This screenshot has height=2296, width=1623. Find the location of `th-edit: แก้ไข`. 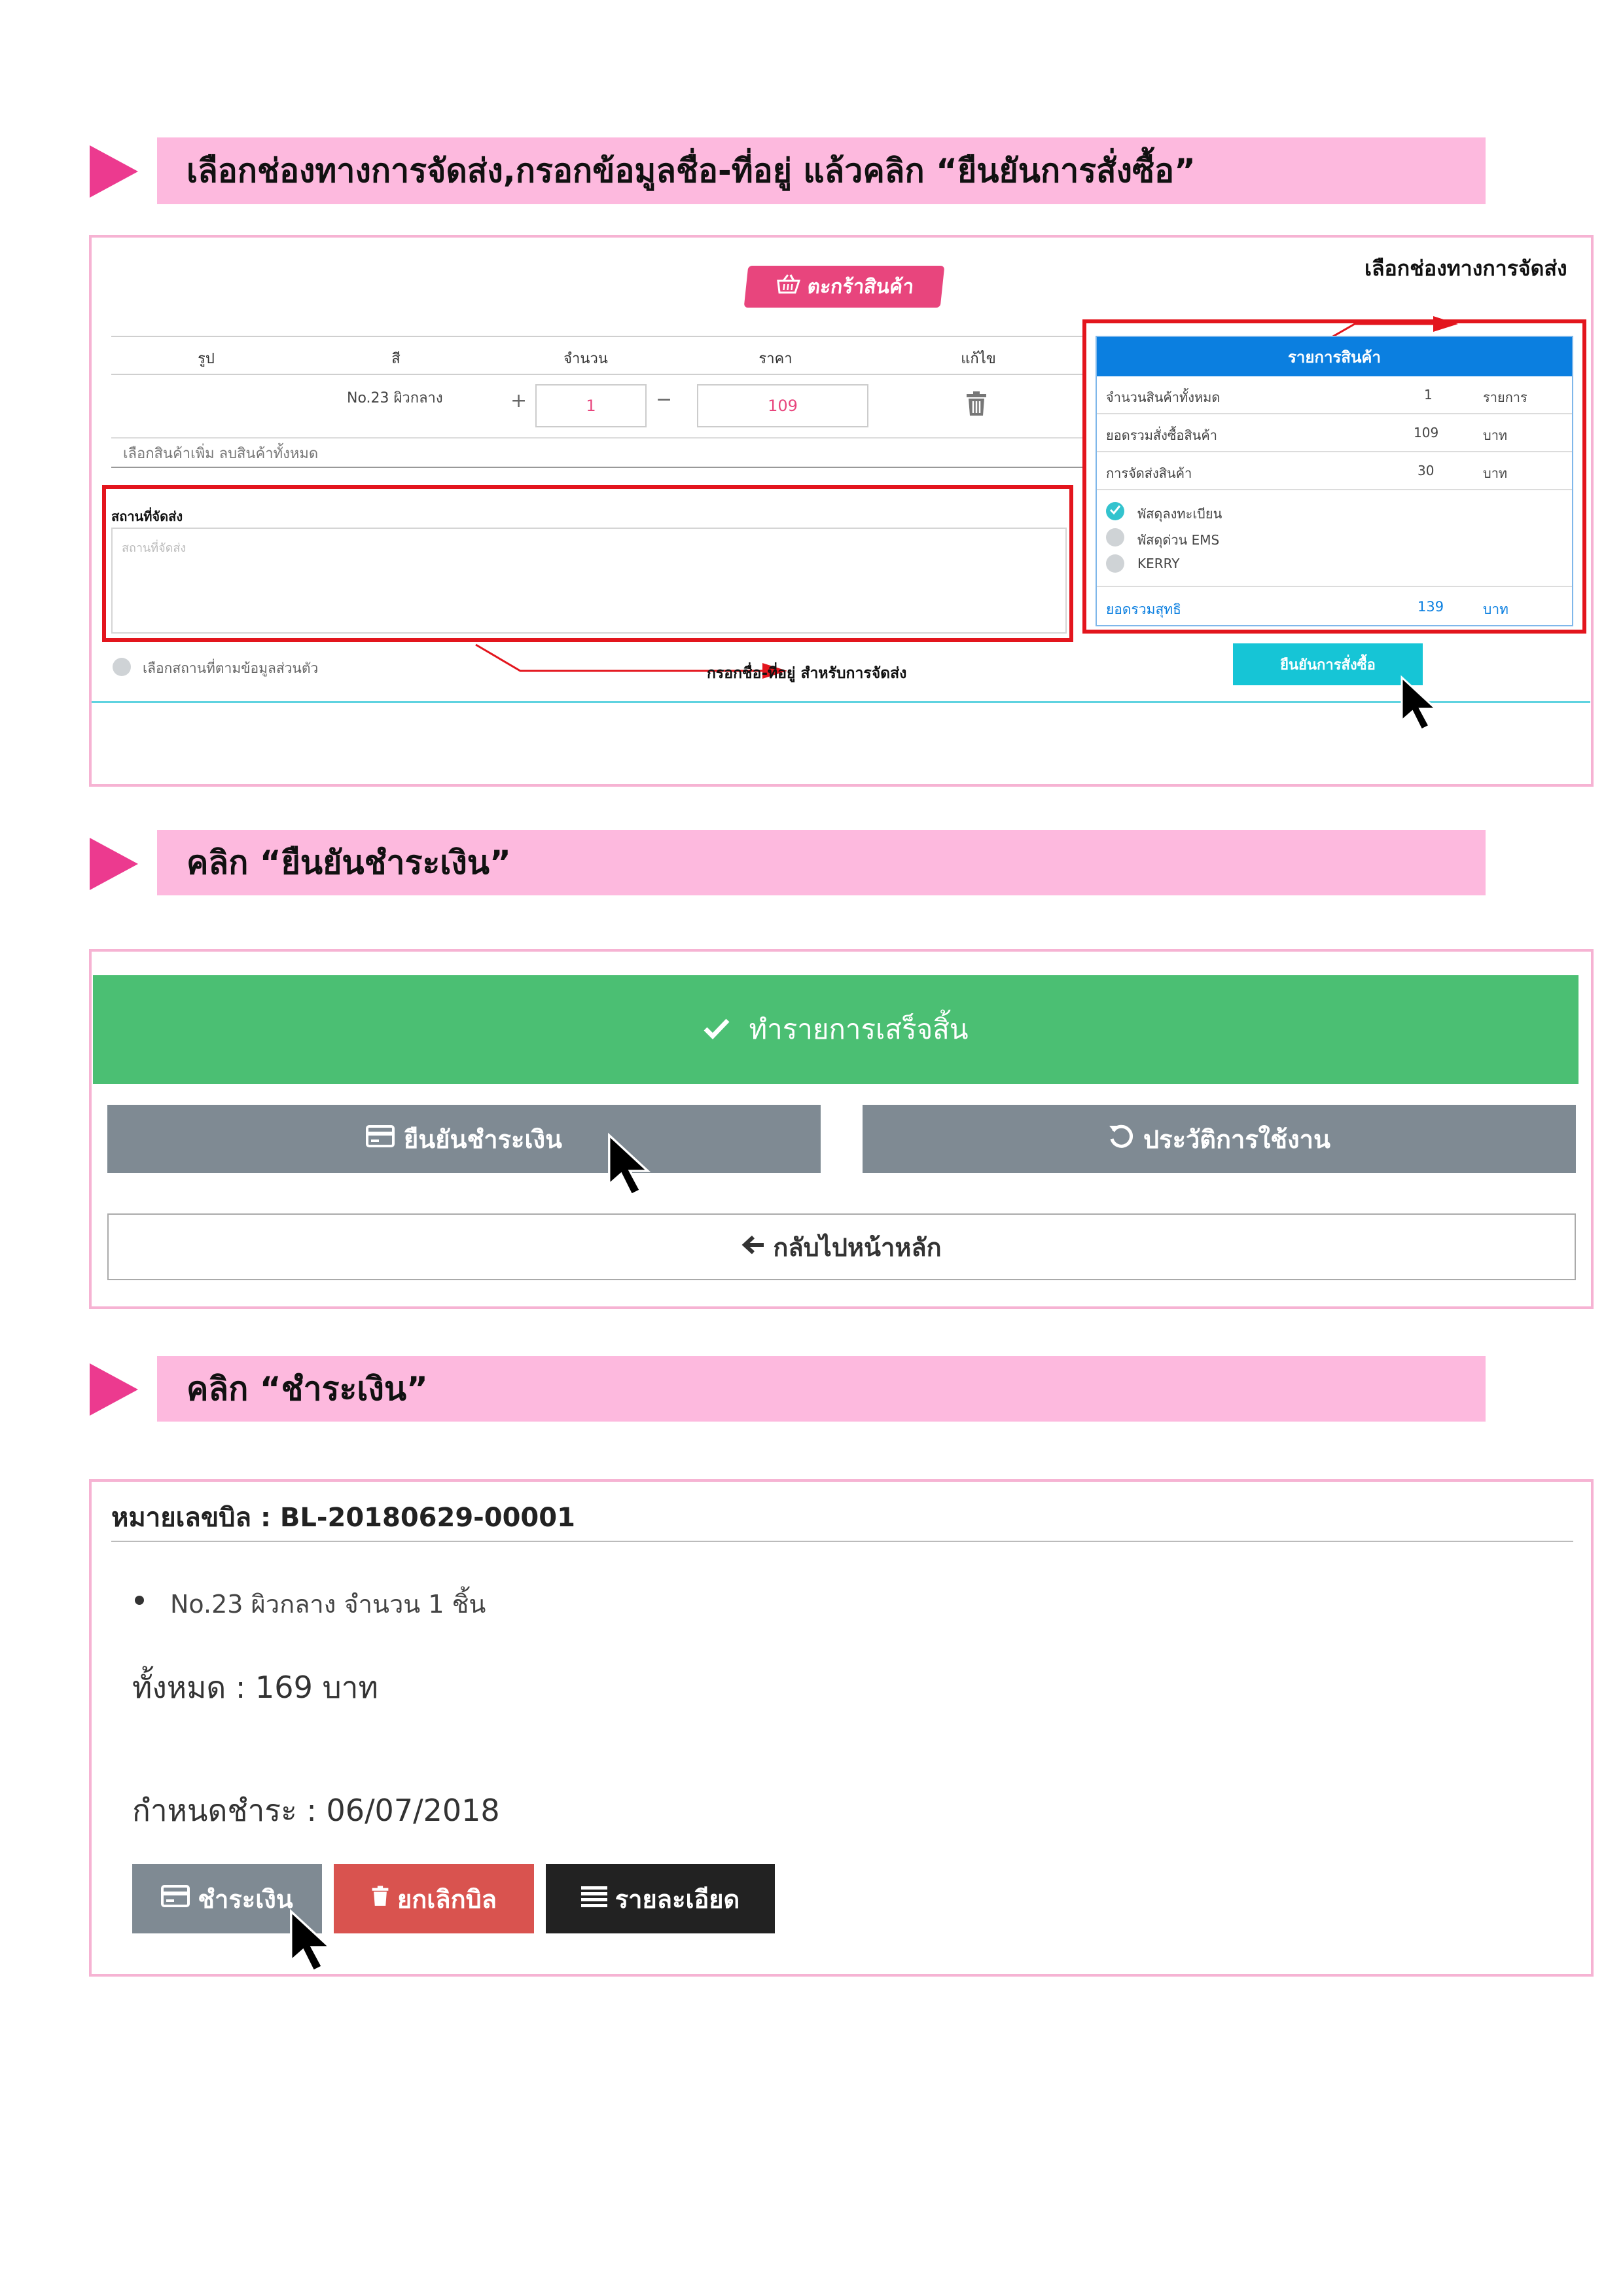

th-edit: แก้ไข is located at coordinates (979, 359).